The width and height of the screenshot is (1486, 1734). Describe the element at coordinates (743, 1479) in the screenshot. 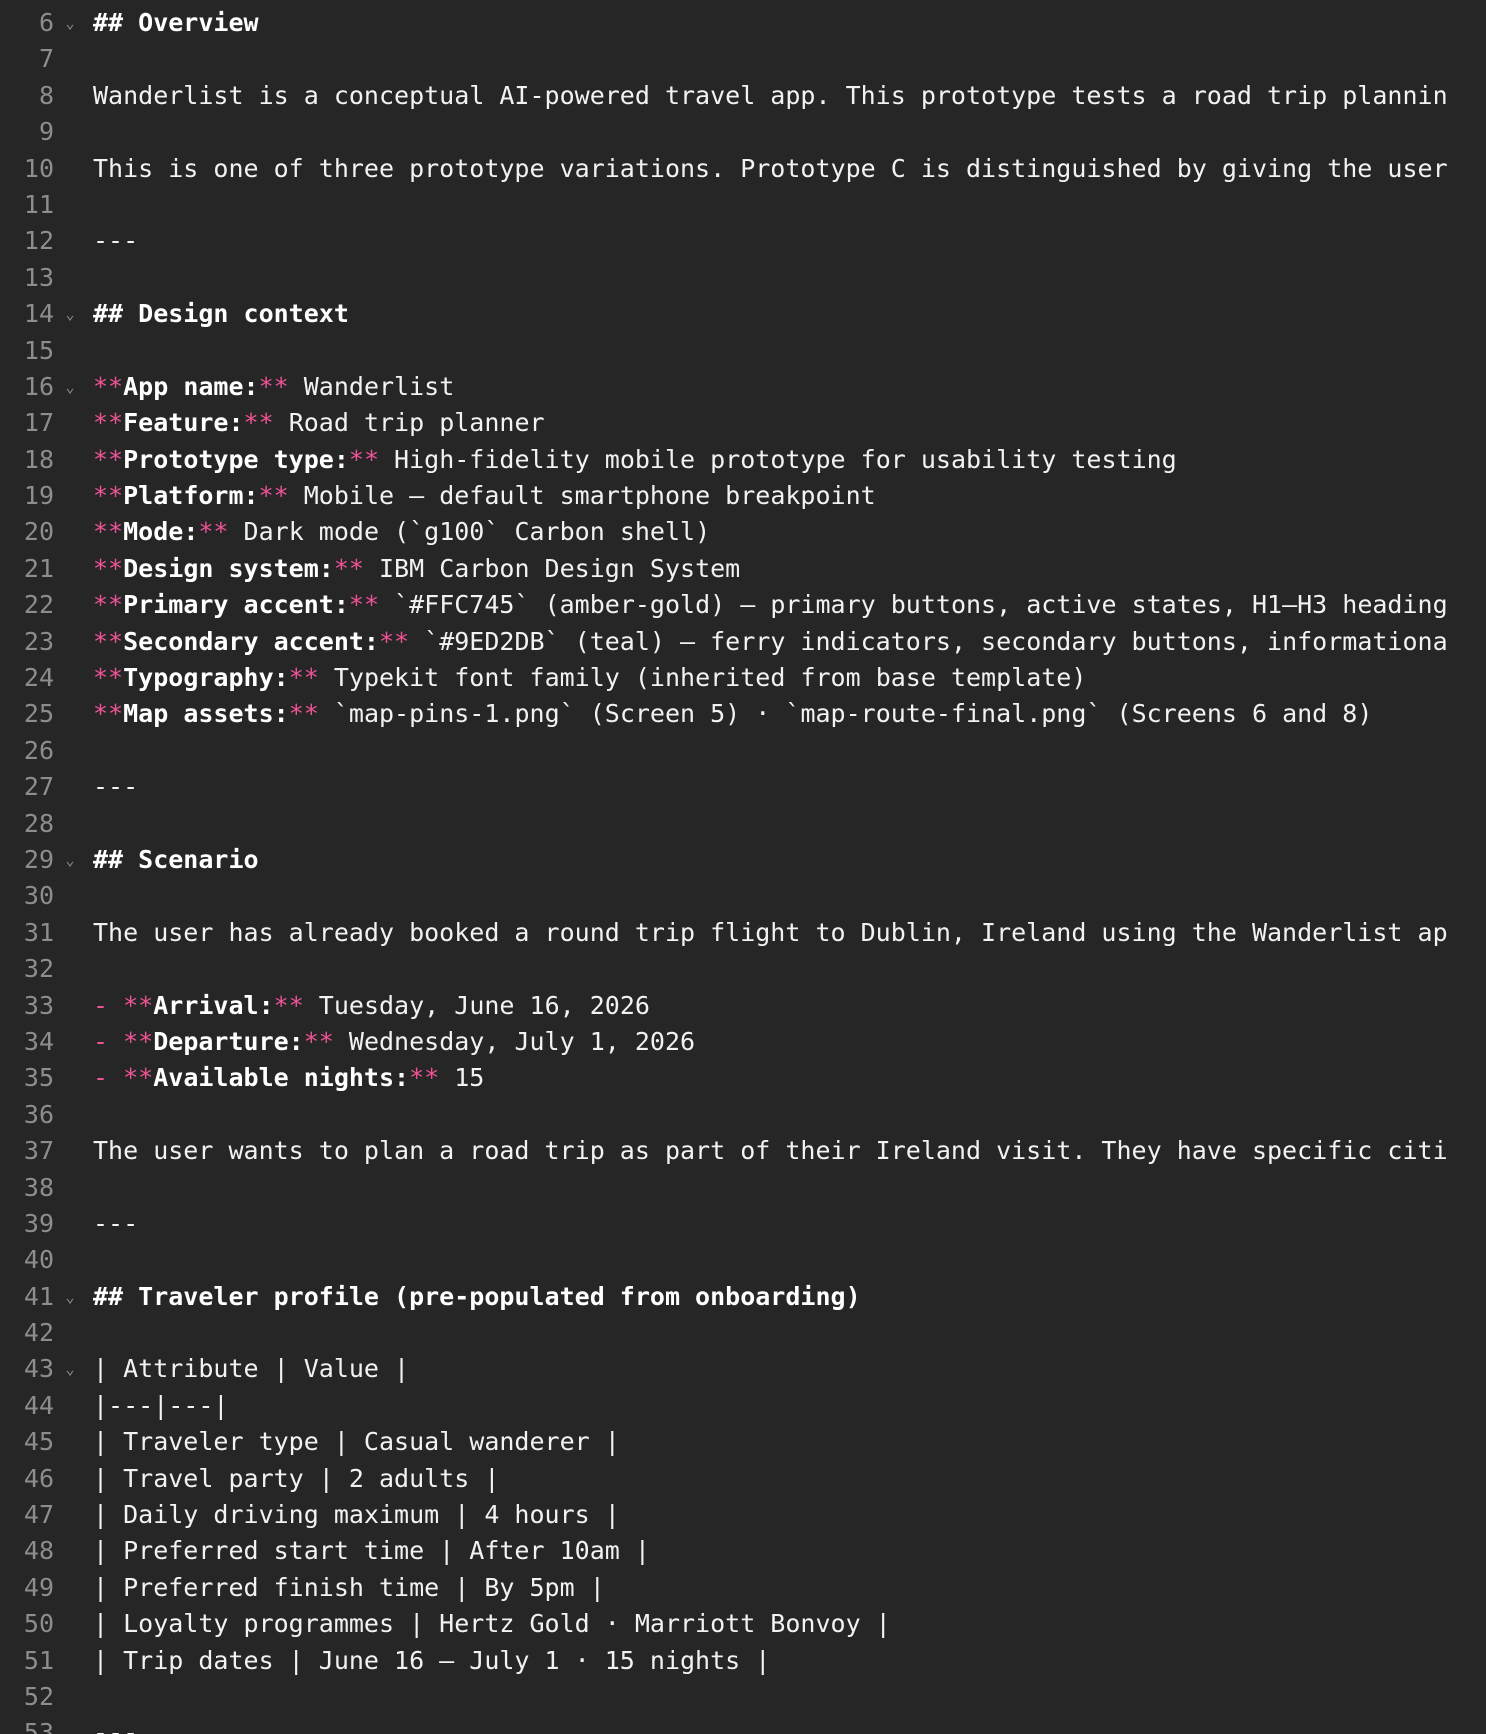

I see `editor-line: 46 | Travel party | 2 adults |` at that location.